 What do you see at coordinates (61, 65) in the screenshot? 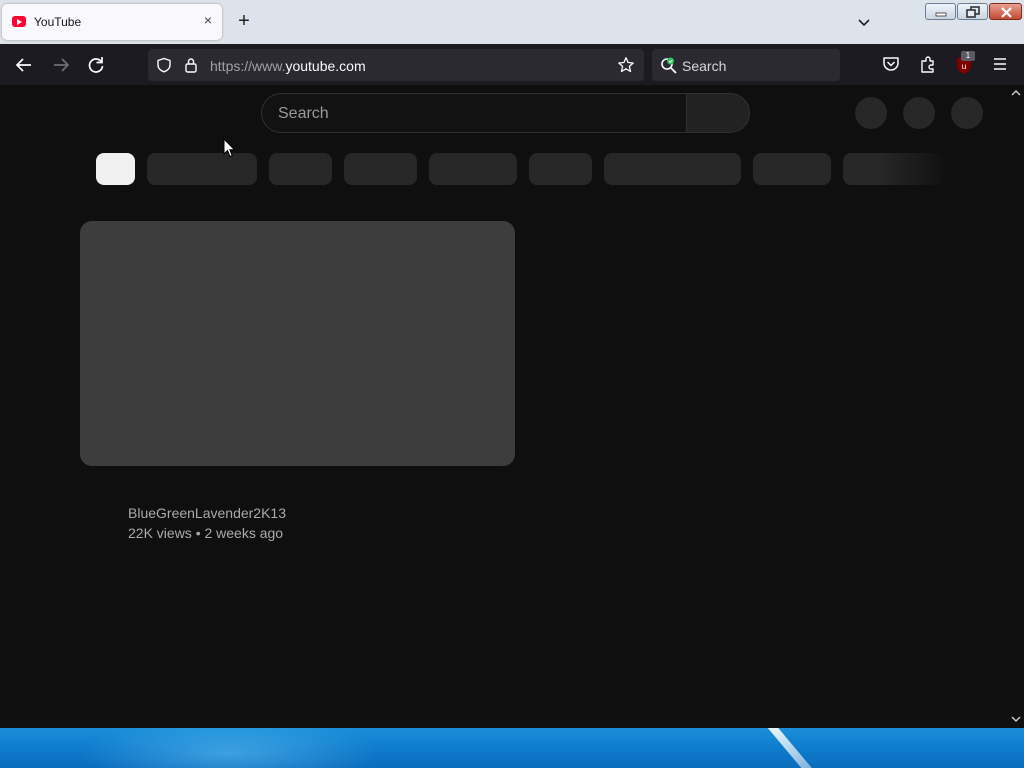
I see `forward-icon` at bounding box center [61, 65].